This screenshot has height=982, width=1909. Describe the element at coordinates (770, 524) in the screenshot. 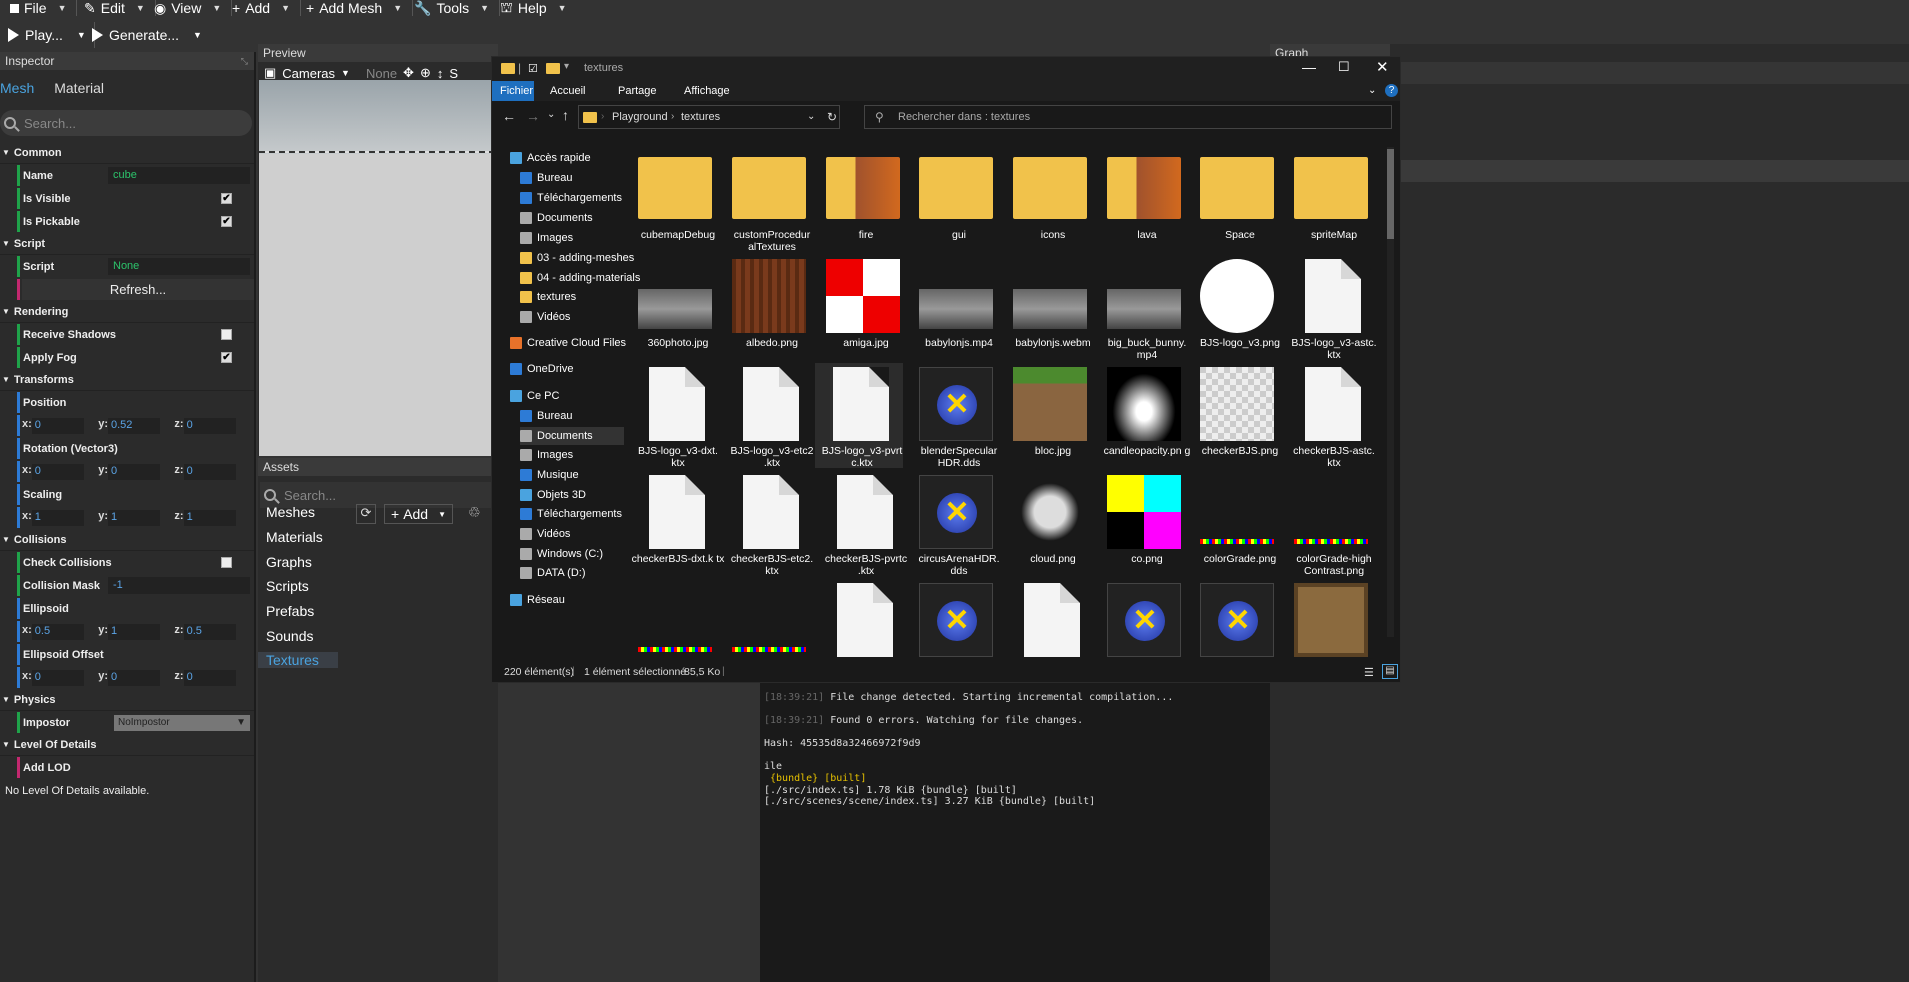

I see `file-item: checkerBJS-etc2. ktx` at that location.